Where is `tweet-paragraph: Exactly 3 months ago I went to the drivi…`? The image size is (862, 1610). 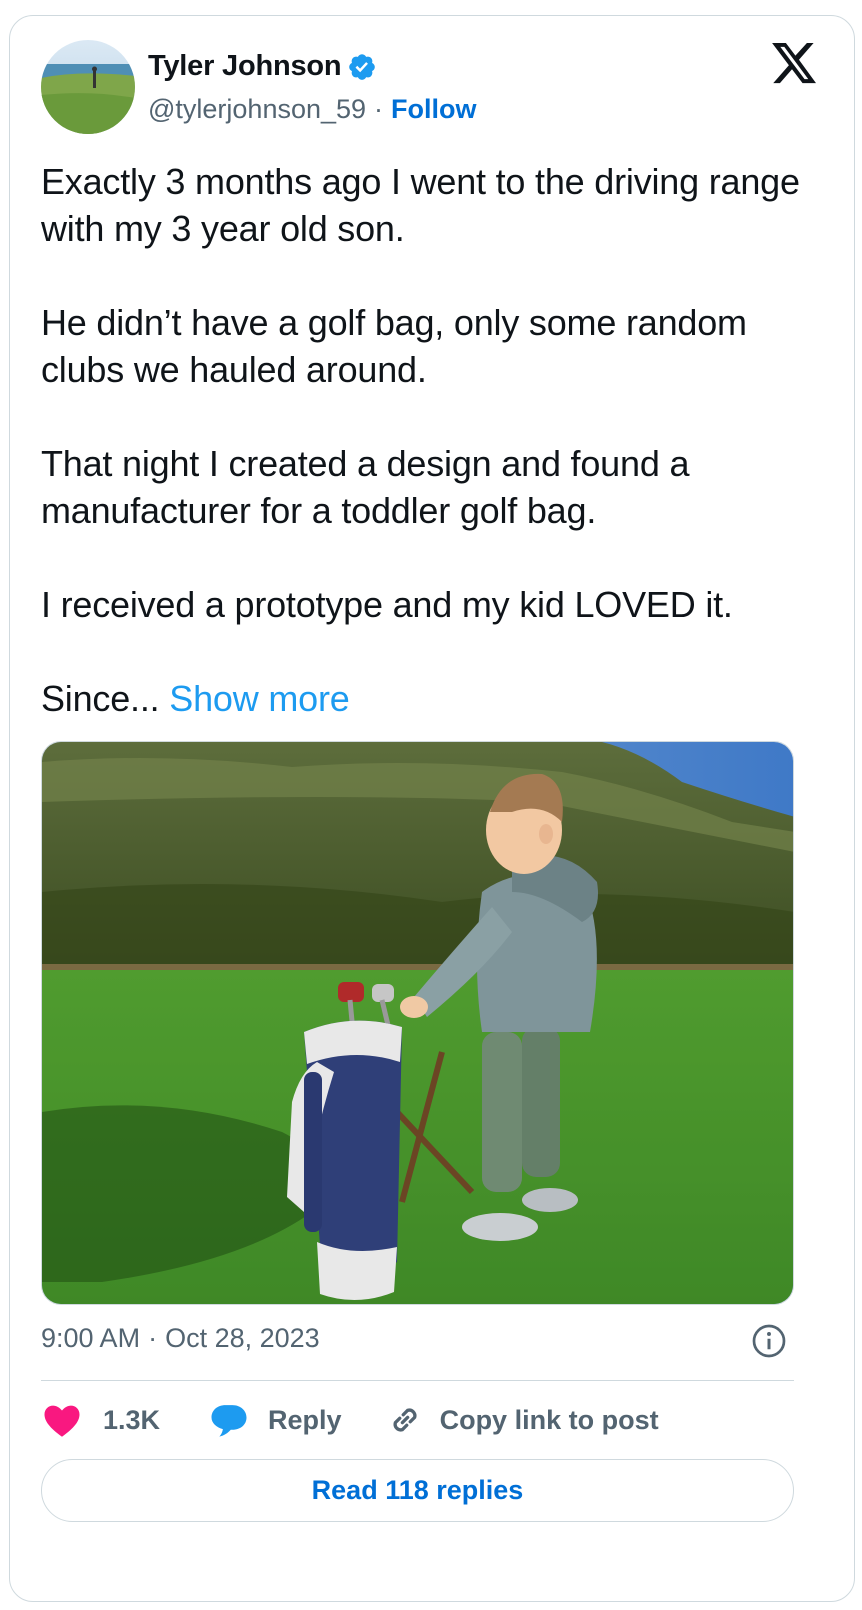 tweet-paragraph: Exactly 3 months ago I went to the drivi… is located at coordinates (420, 205).